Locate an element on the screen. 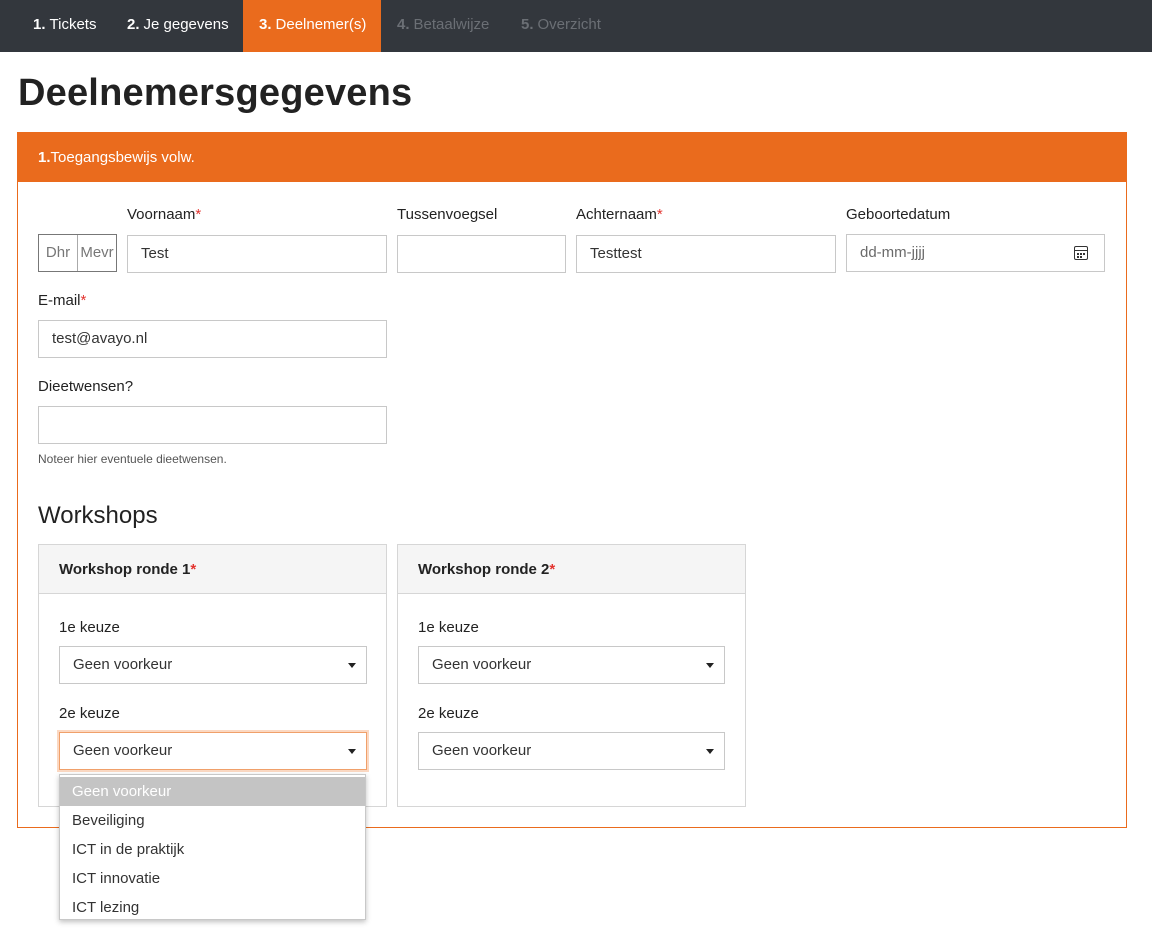 The image size is (1152, 944). dropdown-option: Geen voorkeur is located at coordinates (212, 791).